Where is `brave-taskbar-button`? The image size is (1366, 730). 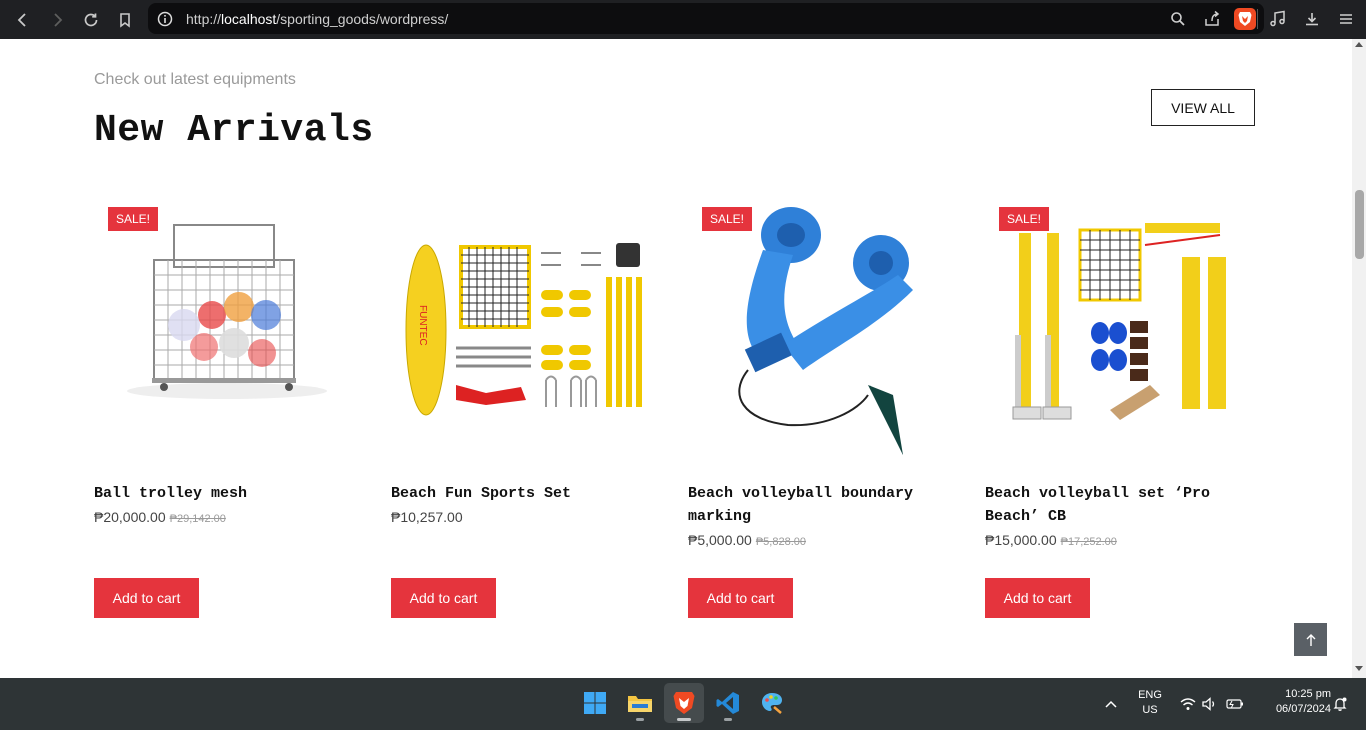 brave-taskbar-button is located at coordinates (684, 703).